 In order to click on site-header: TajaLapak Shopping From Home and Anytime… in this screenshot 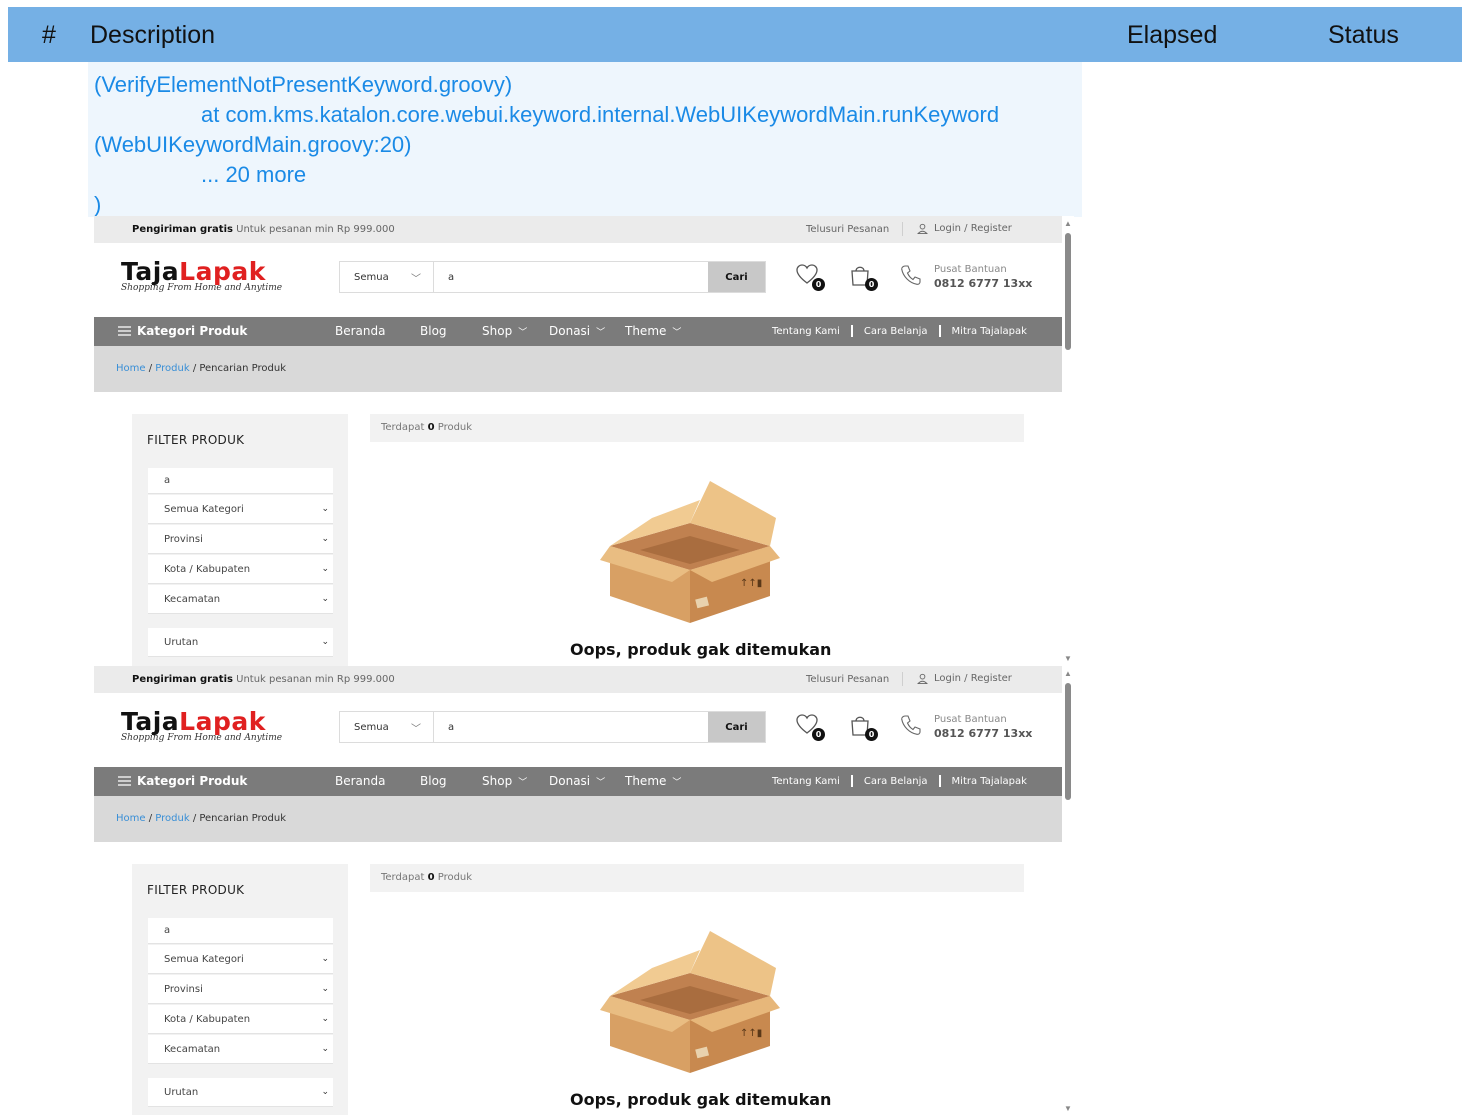, I will do `click(578, 280)`.